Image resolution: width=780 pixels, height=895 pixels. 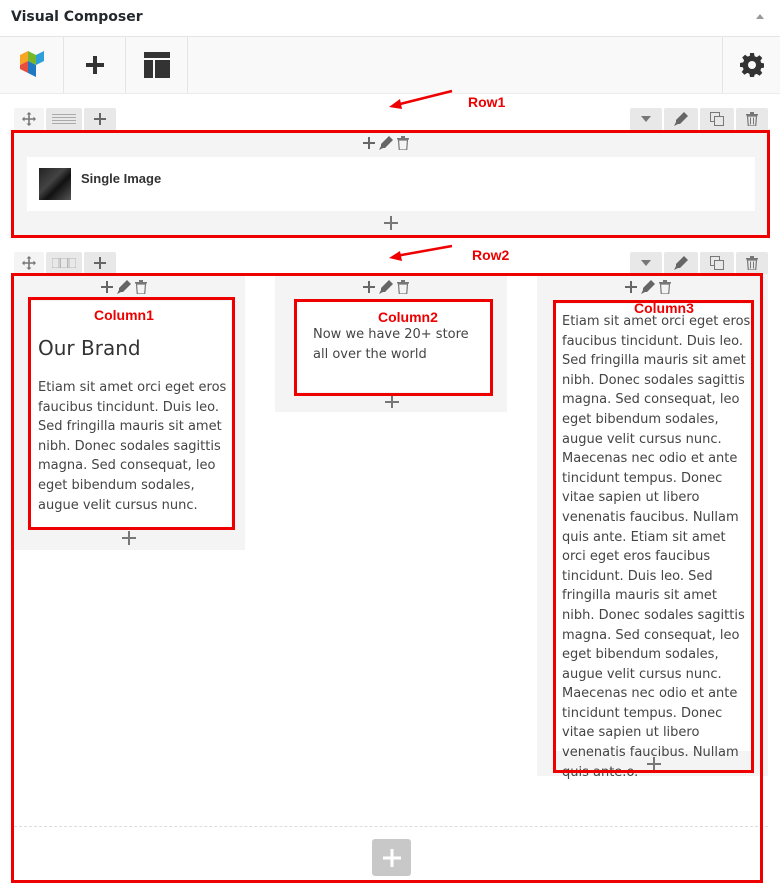 I want to click on add-new-element-button, so click(x=391, y=857).